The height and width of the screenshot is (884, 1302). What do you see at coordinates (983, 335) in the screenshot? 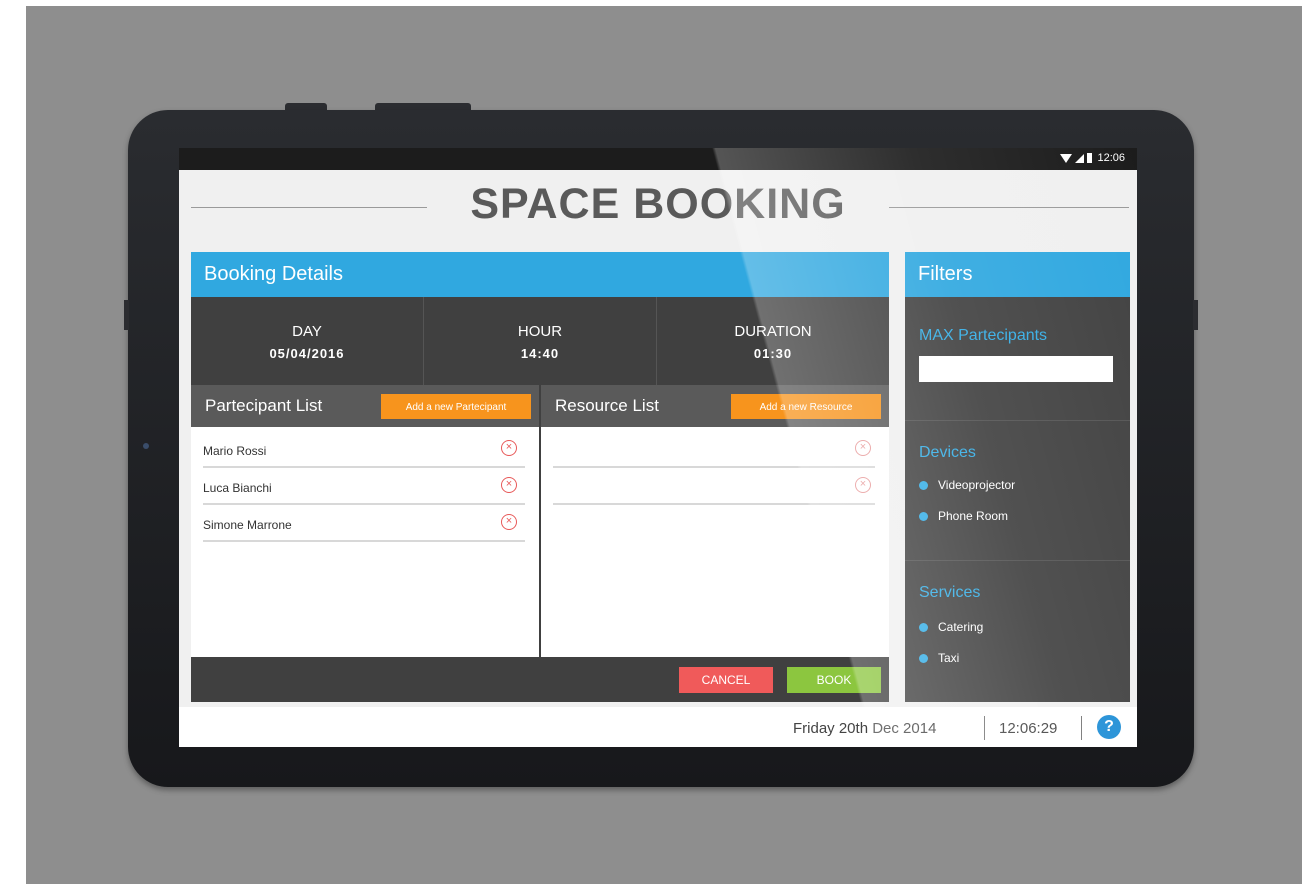
I see `max-participants-label: MAX Partecipants` at bounding box center [983, 335].